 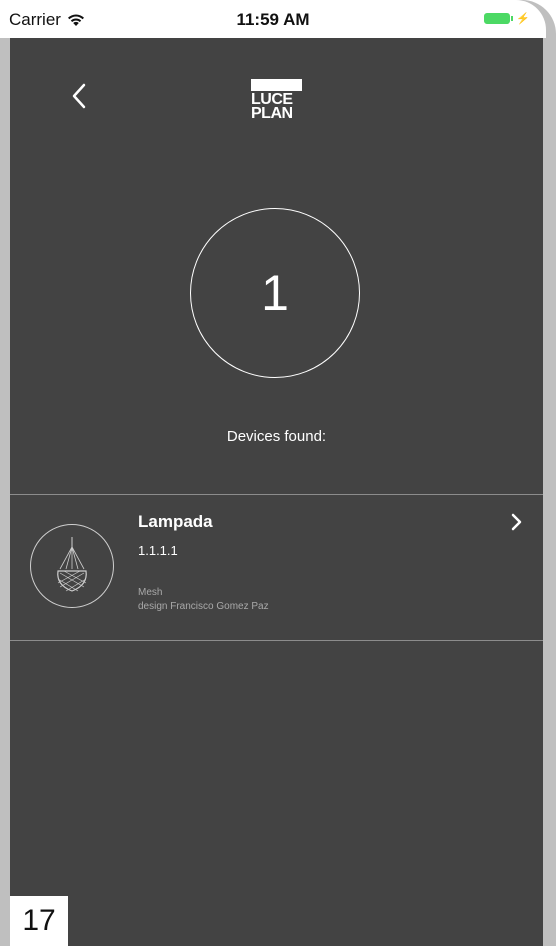 What do you see at coordinates (272, 113) in the screenshot?
I see `logo-text-bottom: PLAN` at bounding box center [272, 113].